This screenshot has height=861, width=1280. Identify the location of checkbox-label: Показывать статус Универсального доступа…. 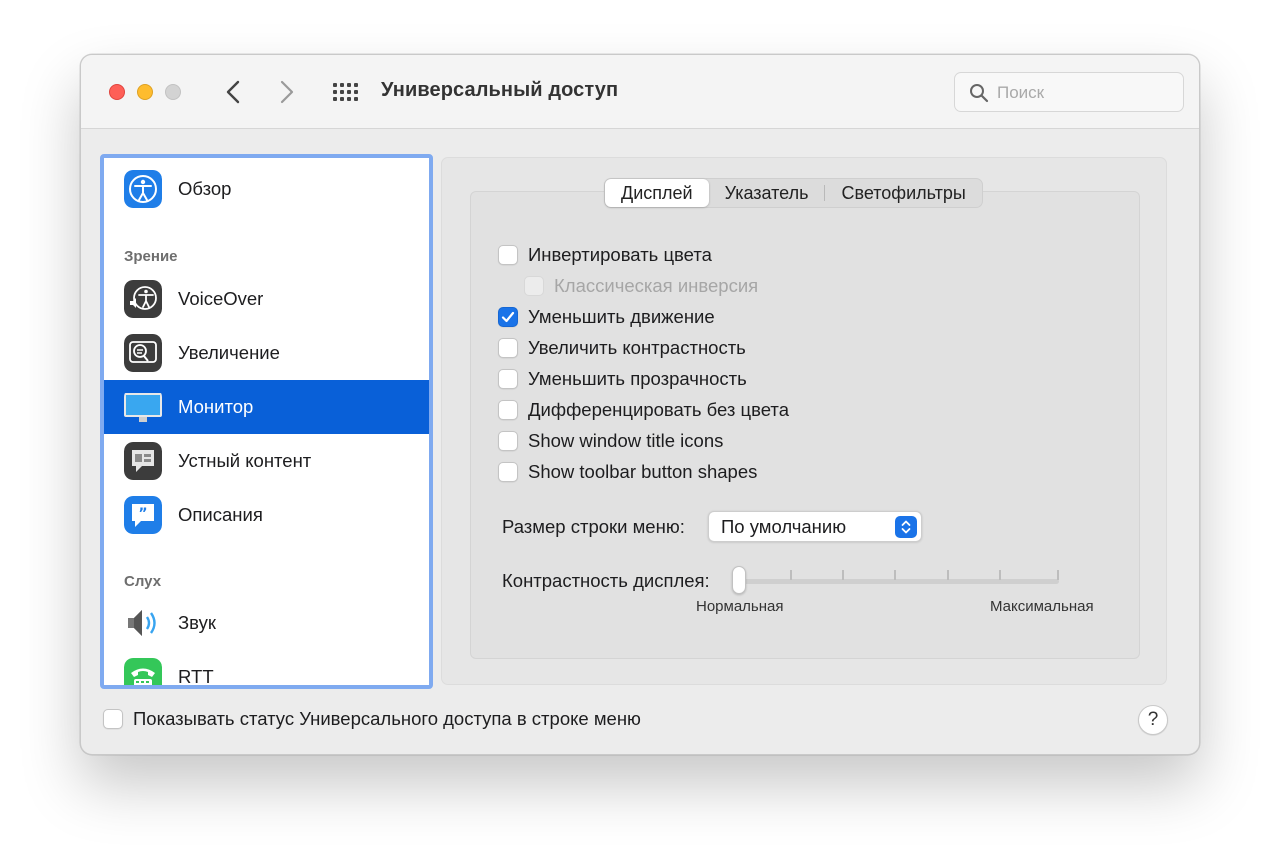
(387, 718).